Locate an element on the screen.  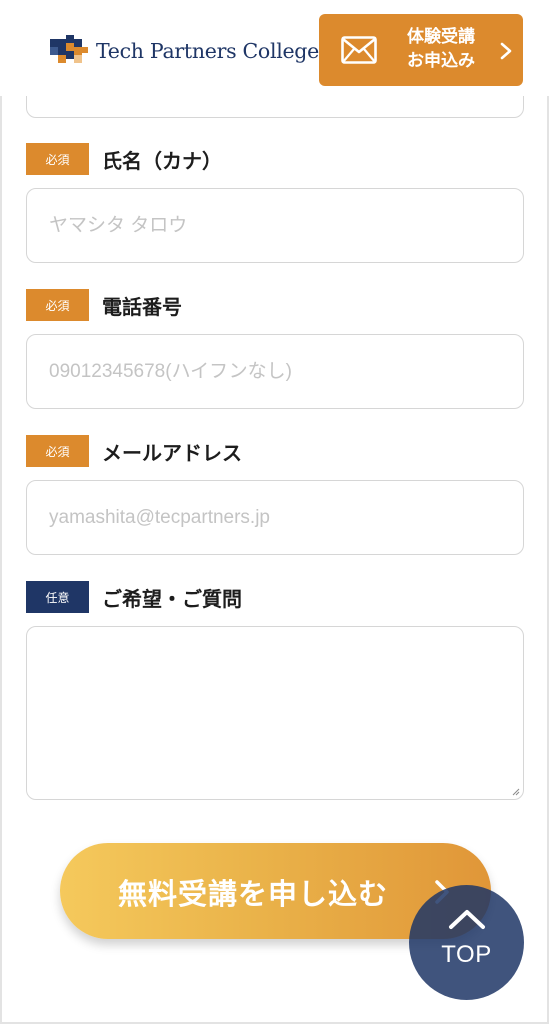
message-field-label: 任意 ご希望・ご質問 is located at coordinates (134, 597).